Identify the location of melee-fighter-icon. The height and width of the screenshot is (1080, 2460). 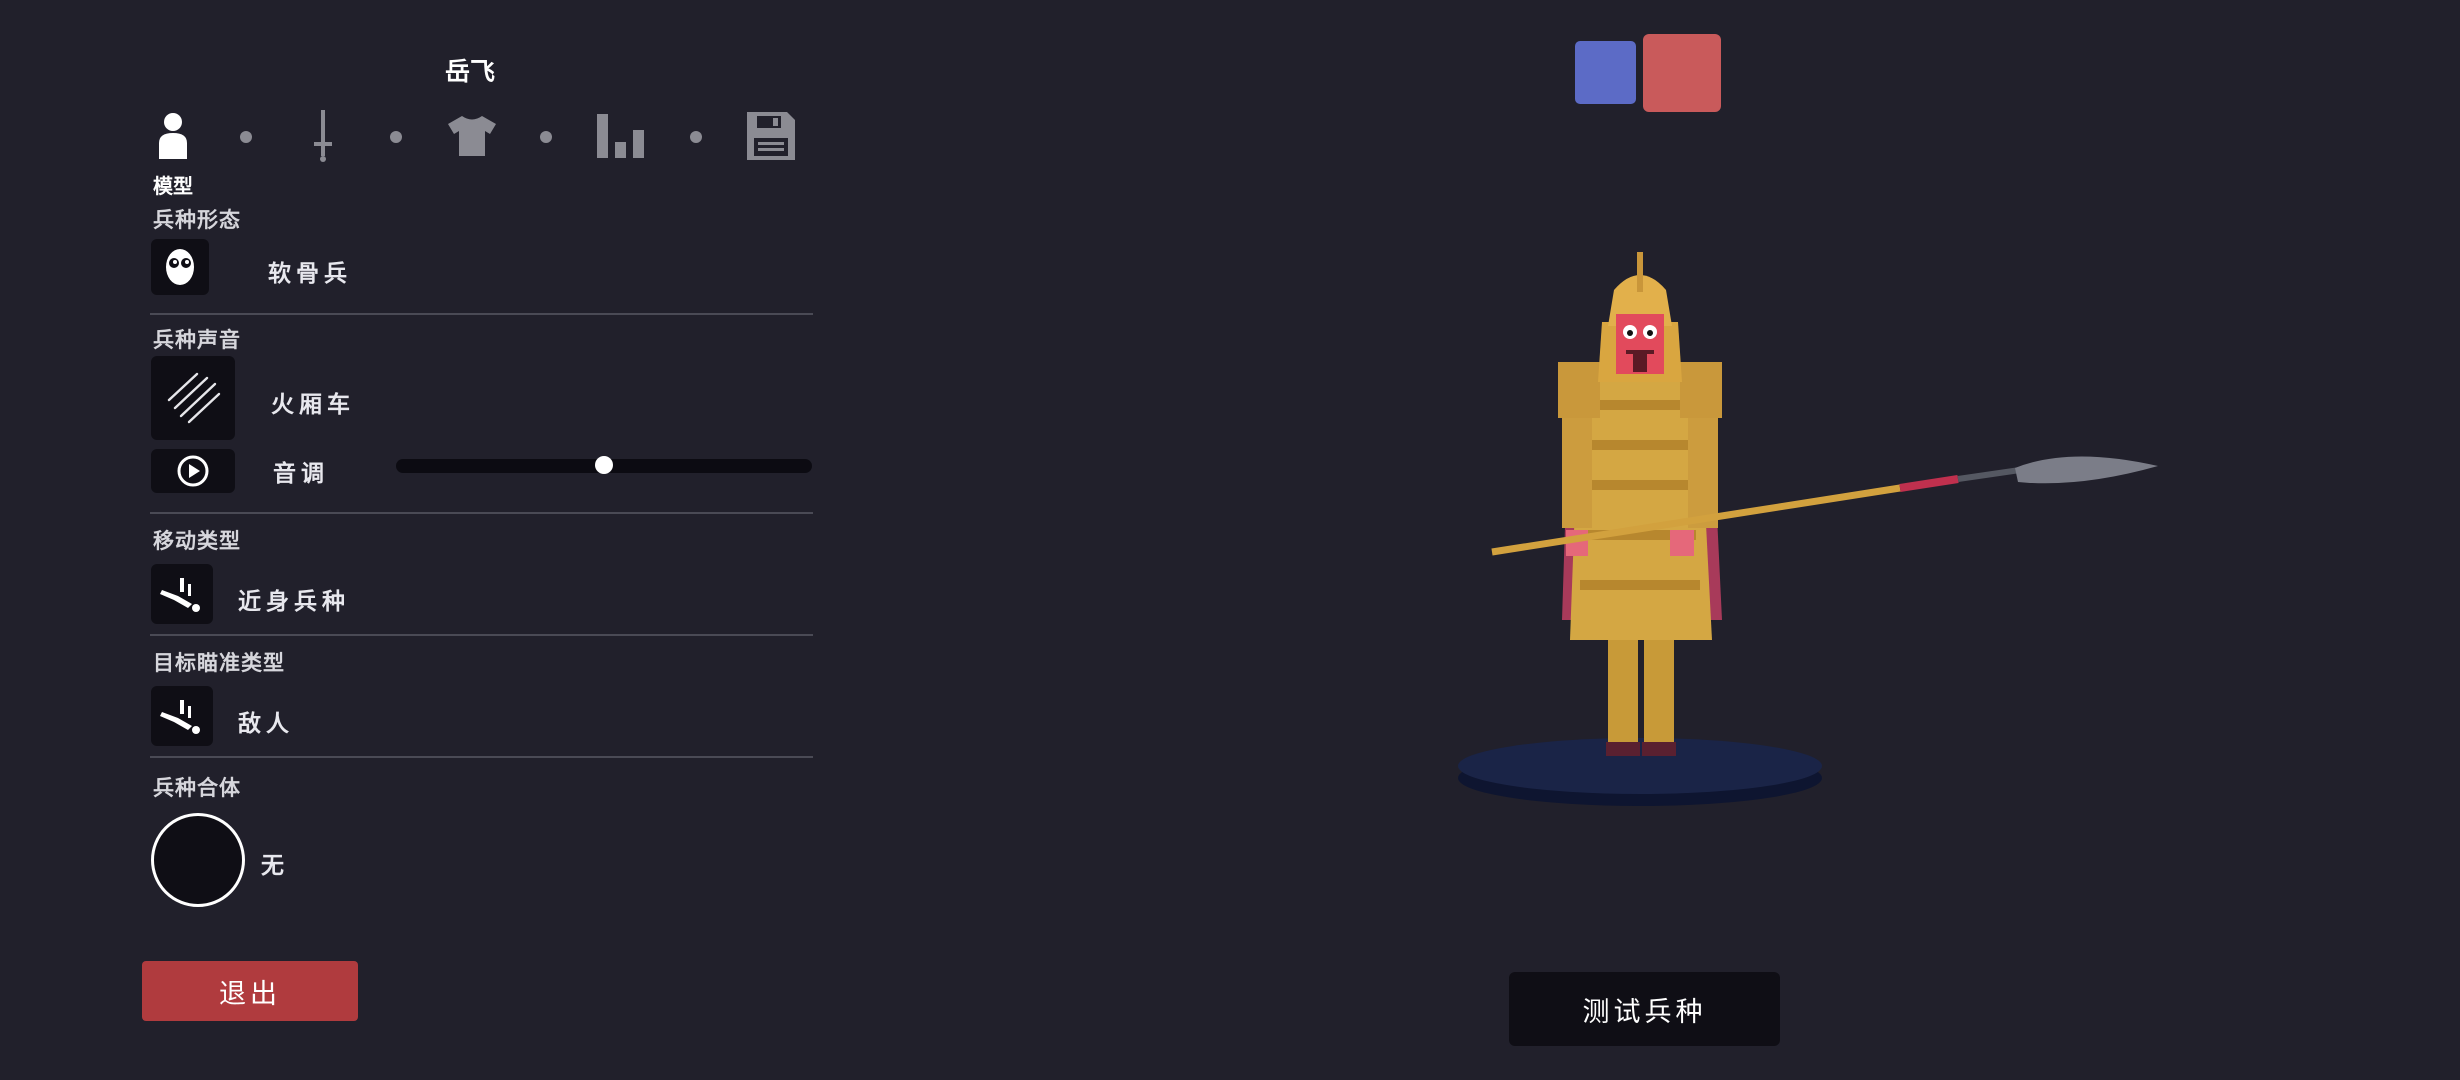
(180, 595).